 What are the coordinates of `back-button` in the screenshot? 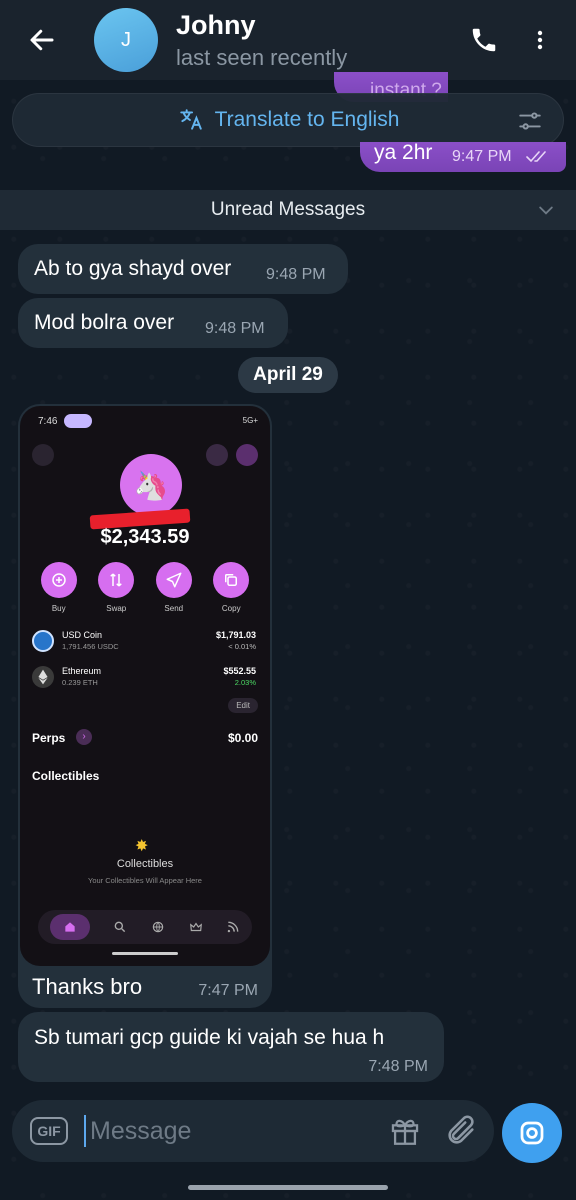 It's located at (42, 40).